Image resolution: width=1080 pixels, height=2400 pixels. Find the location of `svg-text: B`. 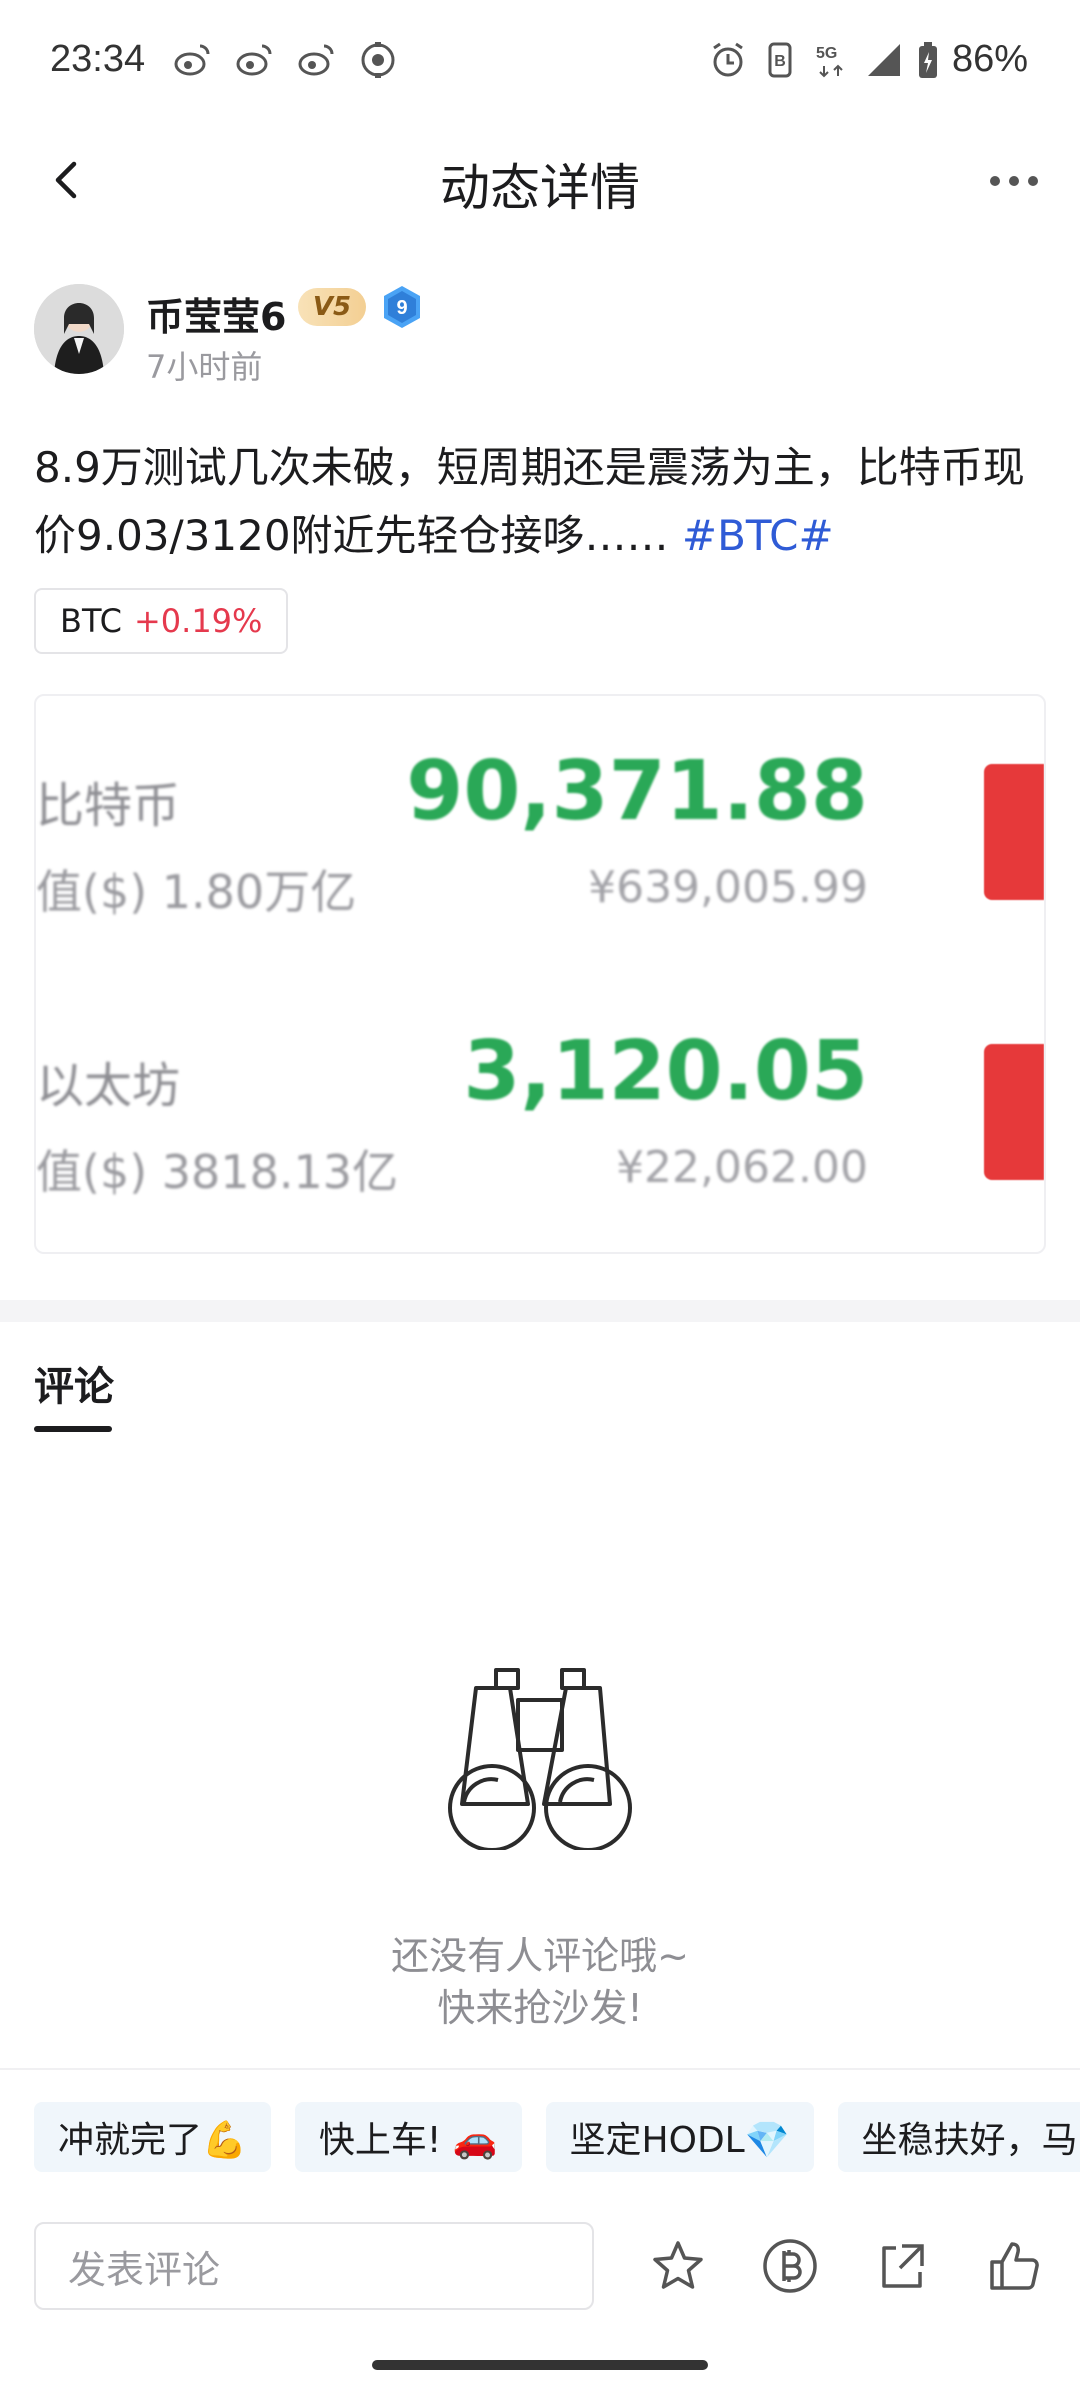

svg-text: B is located at coordinates (780, 61).